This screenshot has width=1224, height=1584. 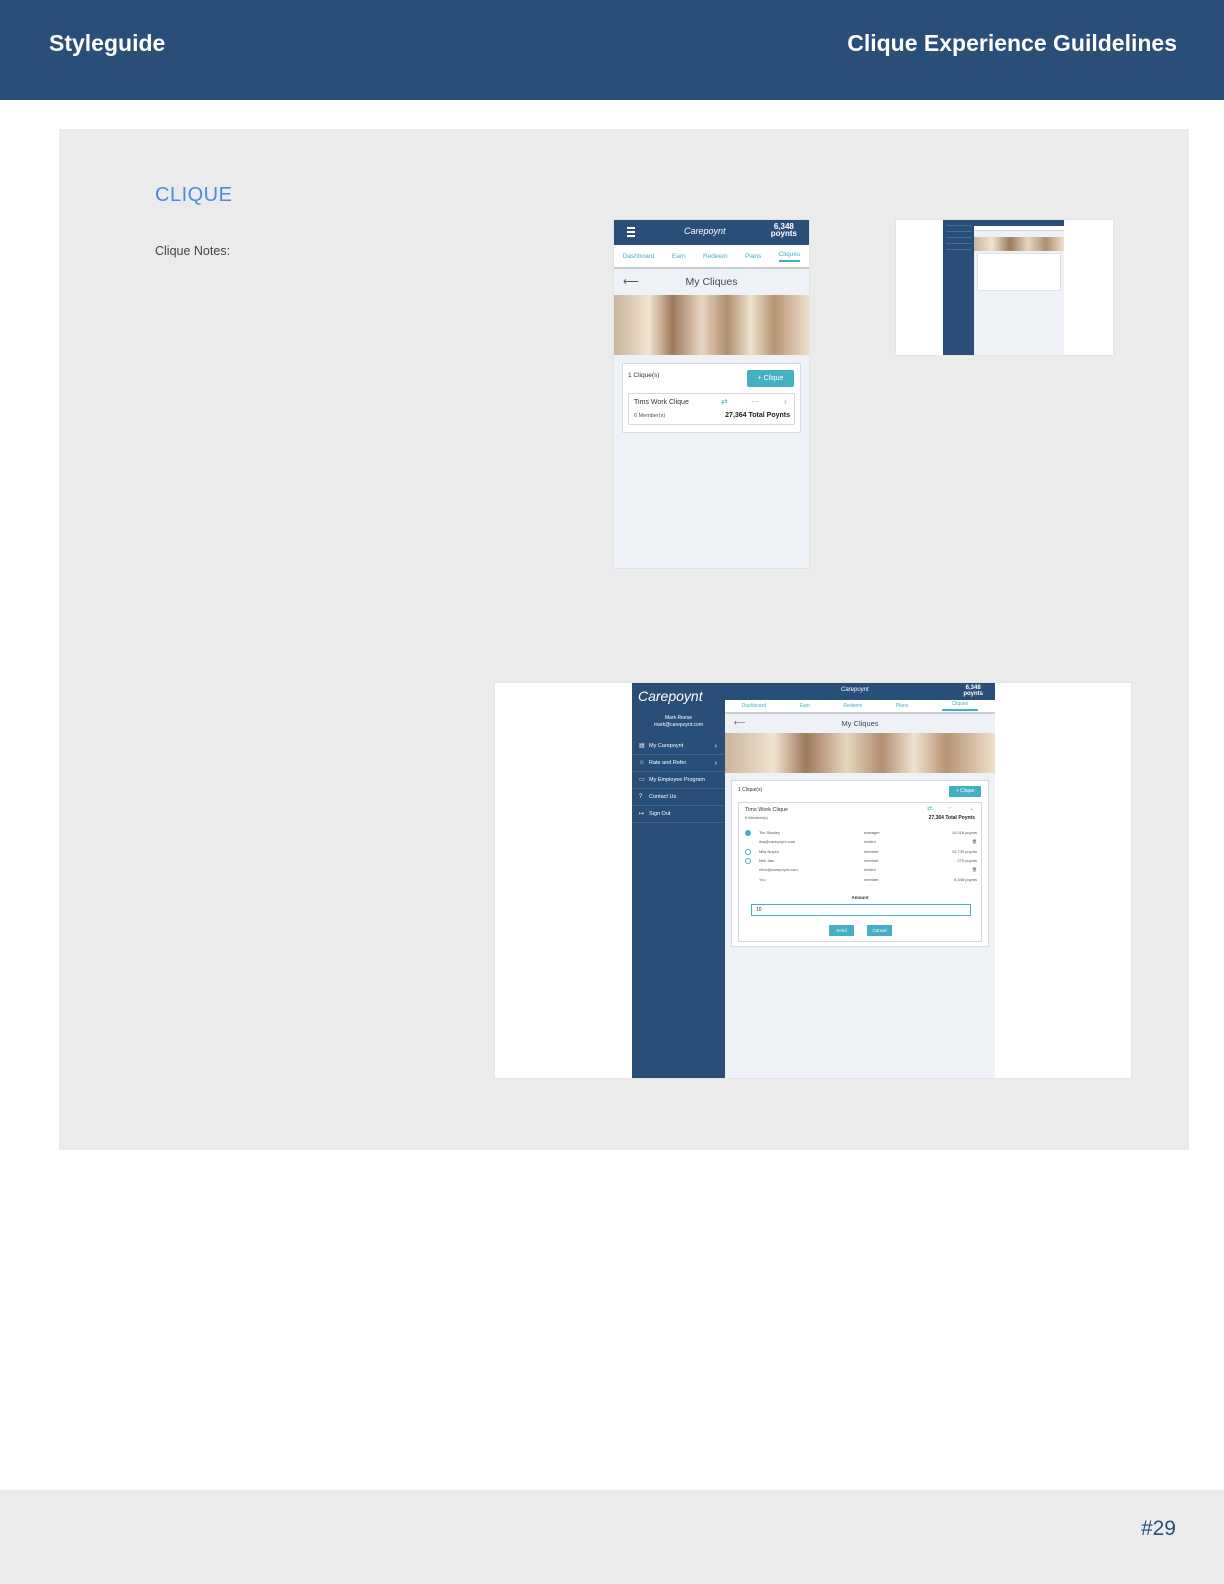 I want to click on desktop-clique-name: Tims Work Clique, so click(x=767, y=810).